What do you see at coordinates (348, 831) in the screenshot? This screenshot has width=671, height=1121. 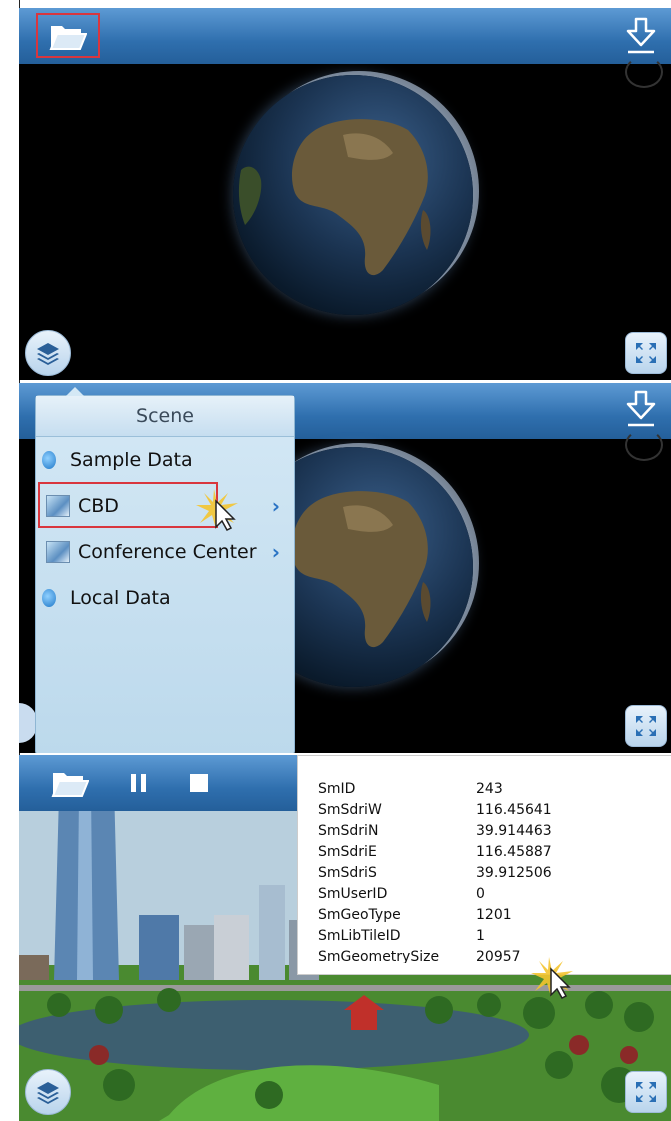 I see `attribute-key: SmSdriN` at bounding box center [348, 831].